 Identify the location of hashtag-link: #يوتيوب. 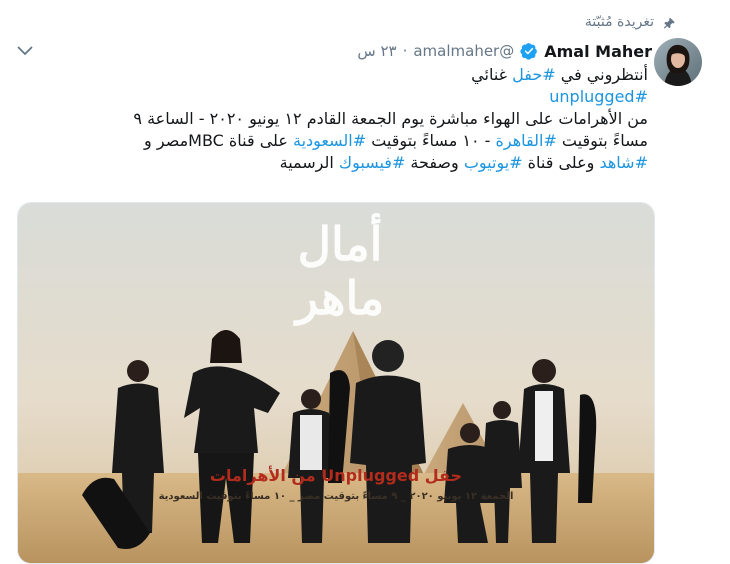
(493, 162).